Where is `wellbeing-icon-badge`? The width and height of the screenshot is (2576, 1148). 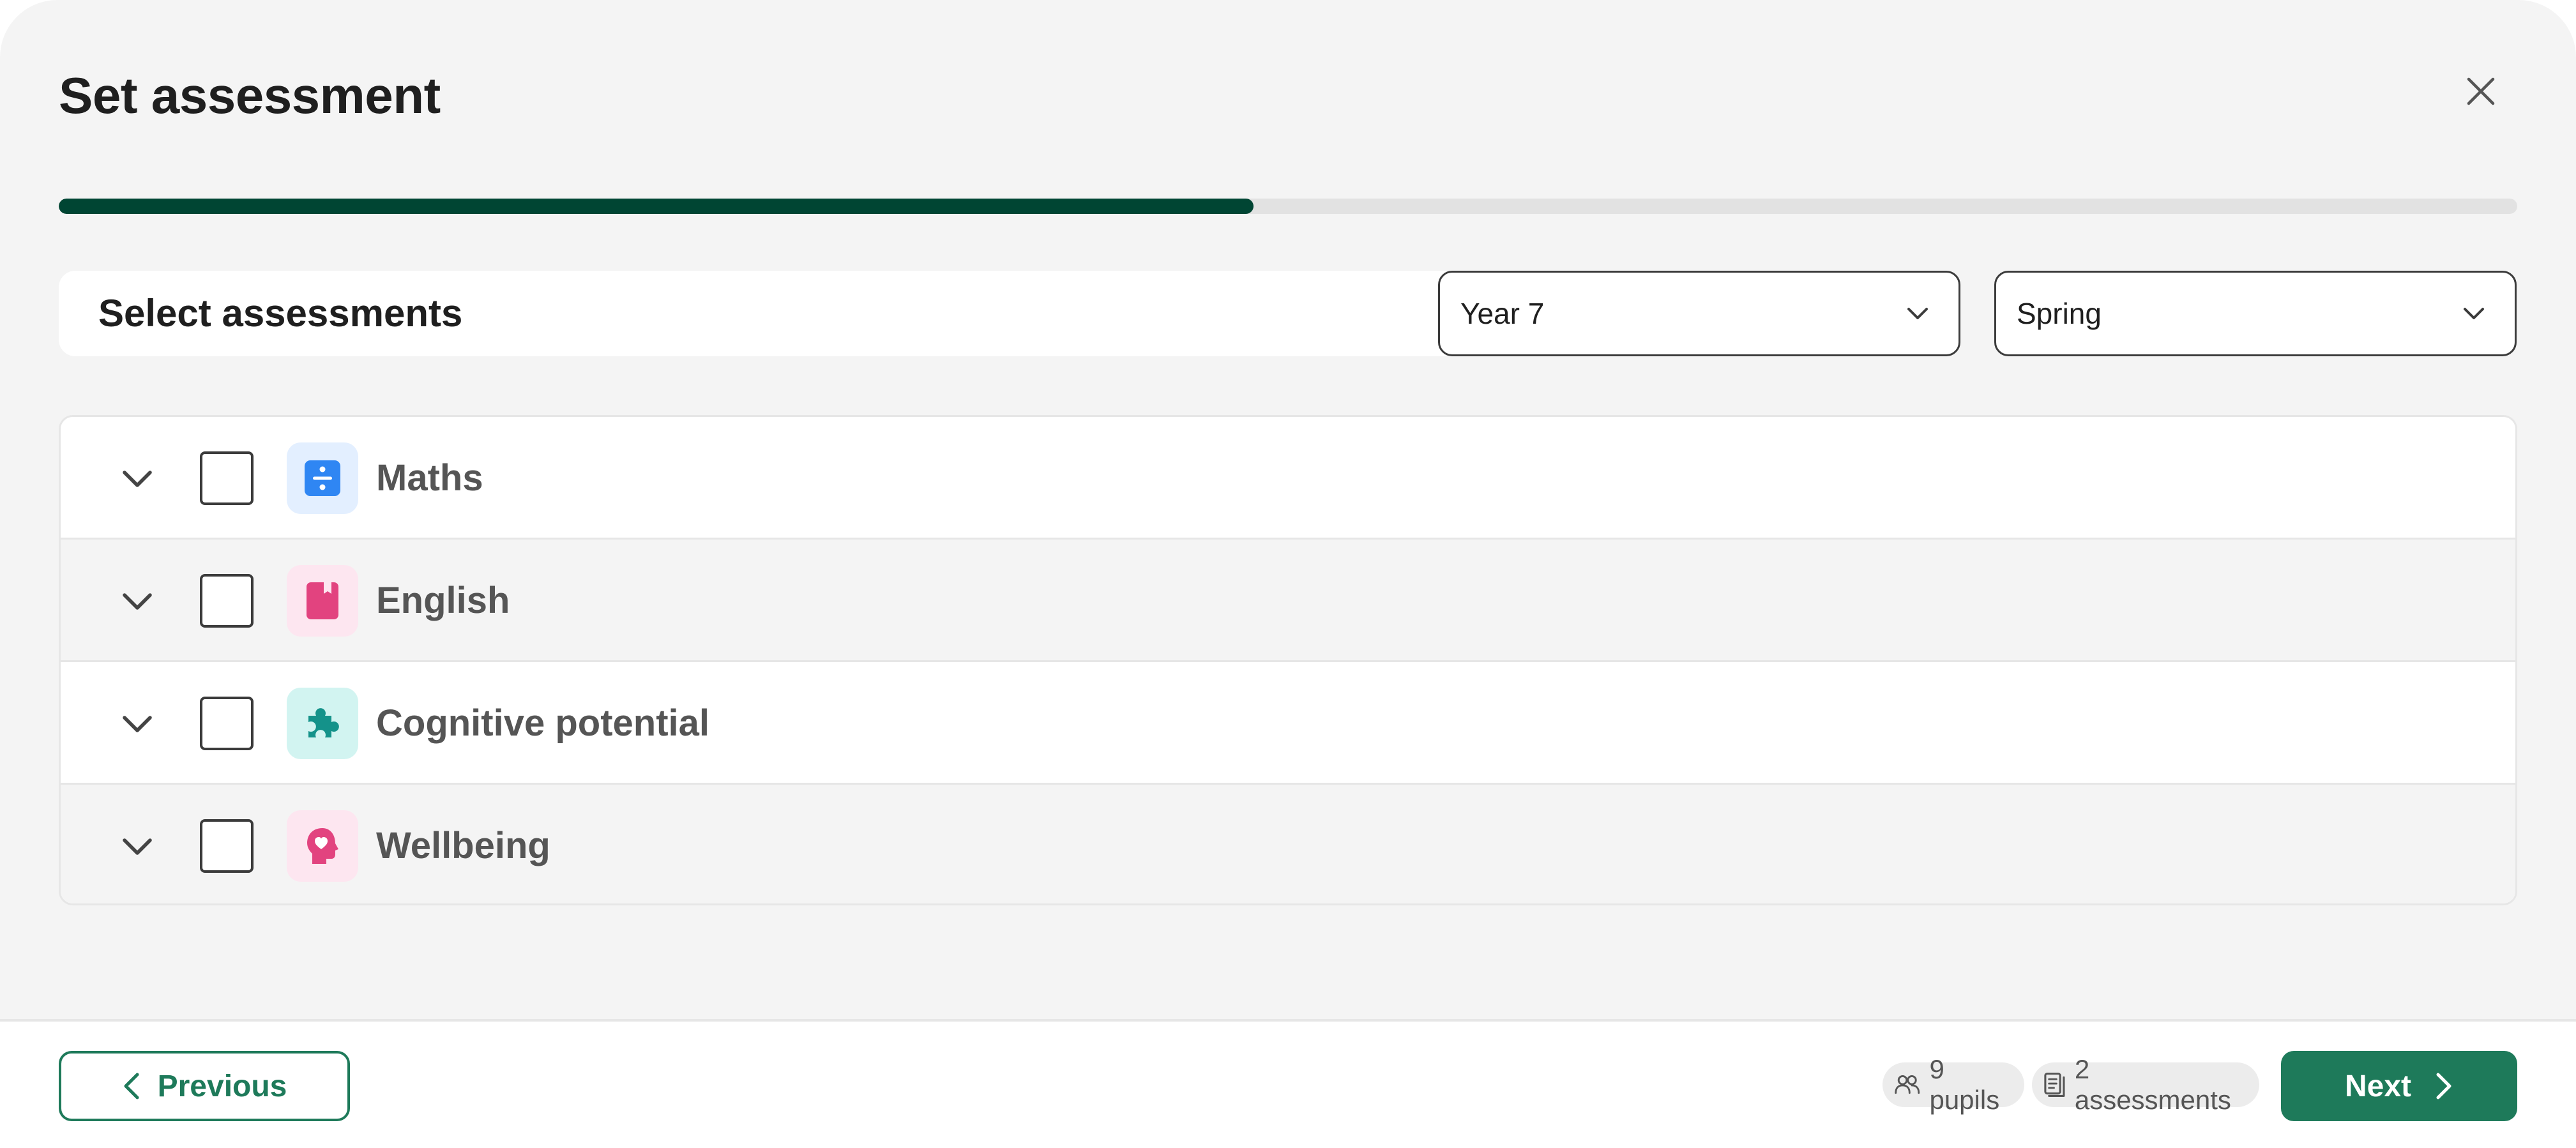 wellbeing-icon-badge is located at coordinates (323, 846).